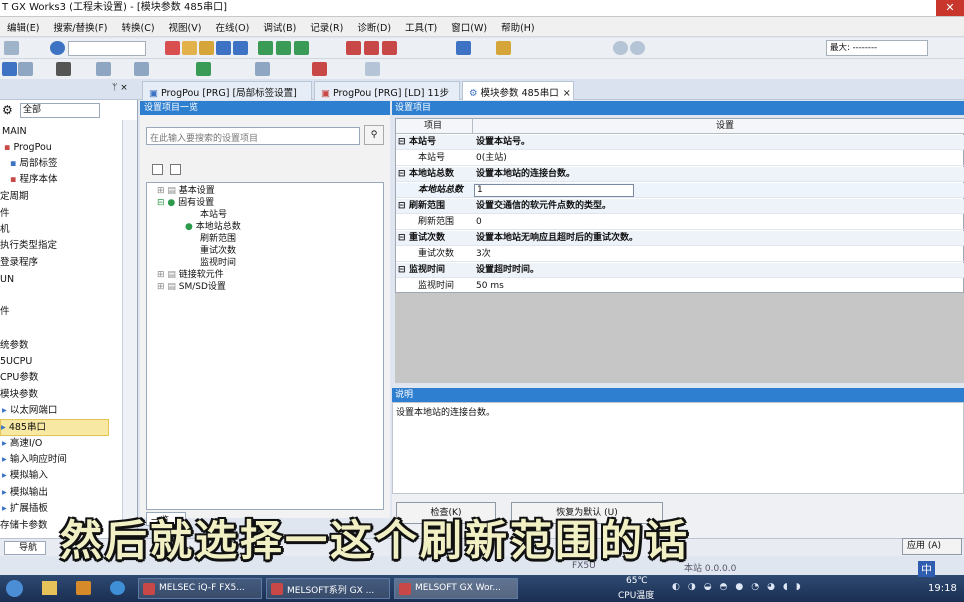 Image resolution: width=964 pixels, height=602 pixels. Describe the element at coordinates (185, 203) in the screenshot. I see `tree-specific-settings: ⊟ ● 固有设置` at that location.